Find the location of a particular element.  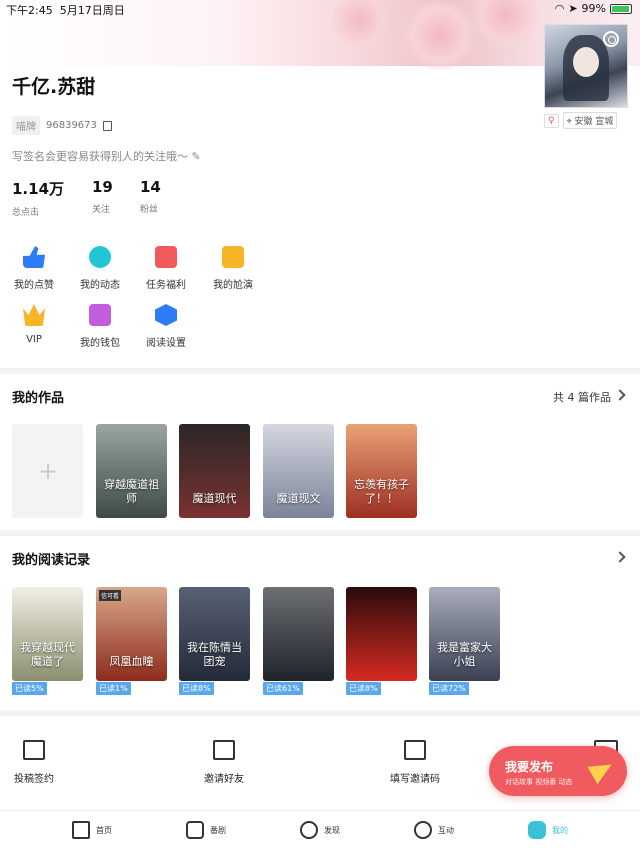

signature-row: 写签名会更容易获得别人的关注哦～ ✎ is located at coordinates (106, 156).